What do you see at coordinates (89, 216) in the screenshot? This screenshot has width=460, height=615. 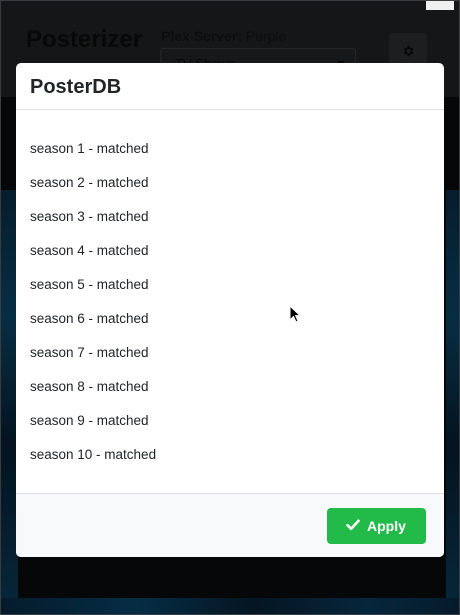 I see `match-item-season-3: season 3 - matched` at bounding box center [89, 216].